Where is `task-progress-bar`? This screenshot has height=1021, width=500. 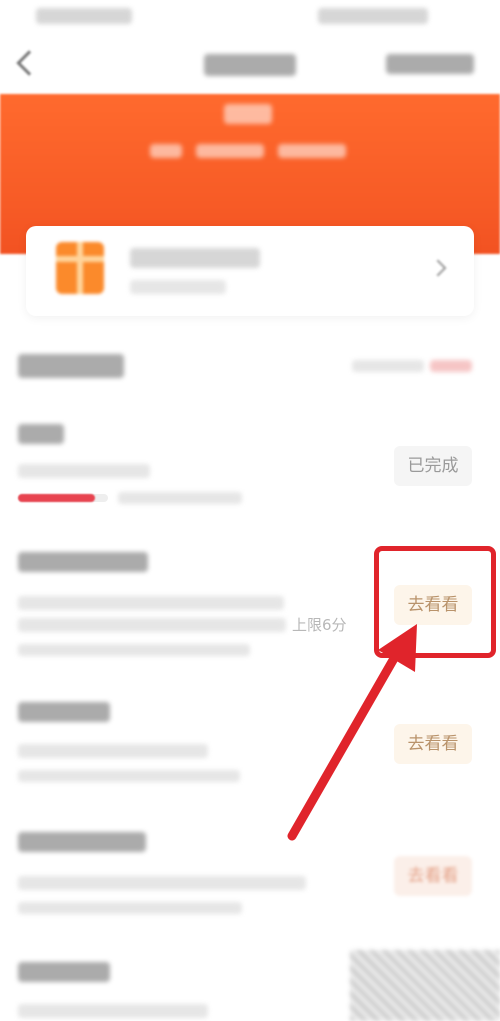
task-progress-bar is located at coordinates (63, 498).